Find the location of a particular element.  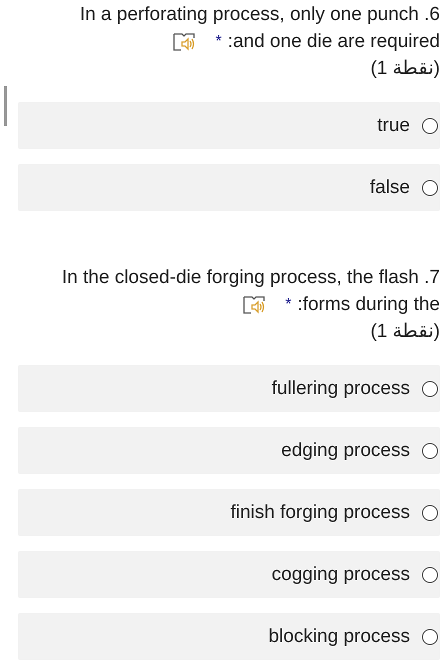

option-label: fullering process is located at coordinates (341, 389).